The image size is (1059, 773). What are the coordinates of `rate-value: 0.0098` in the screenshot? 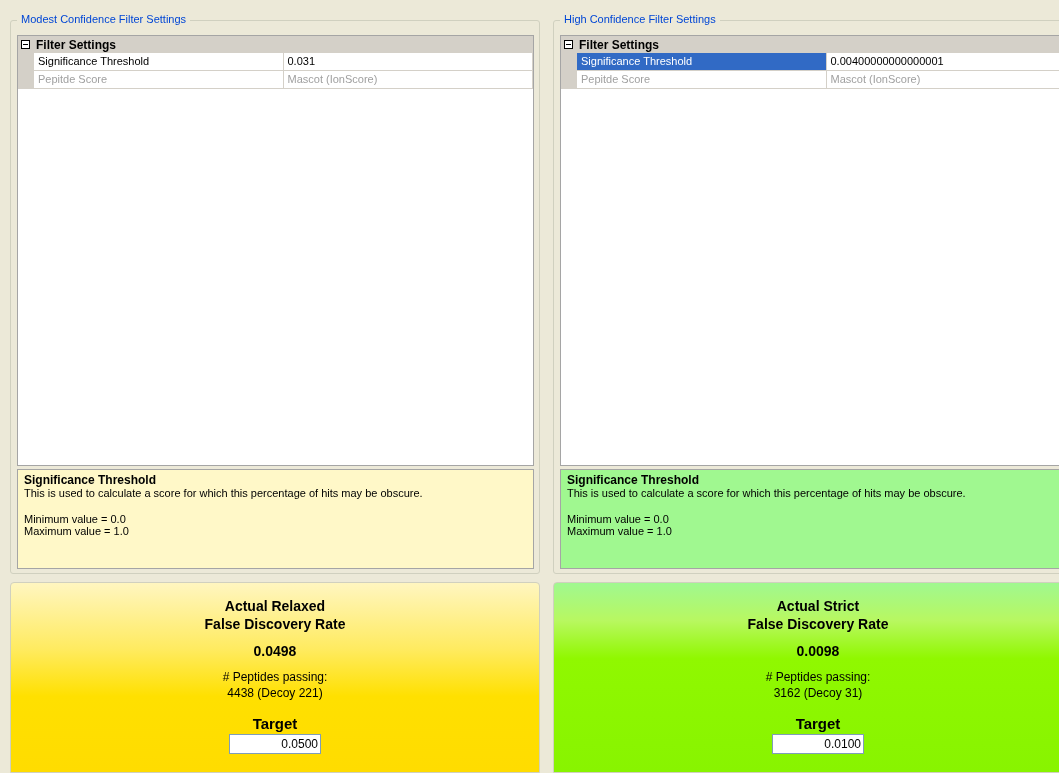 It's located at (818, 651).